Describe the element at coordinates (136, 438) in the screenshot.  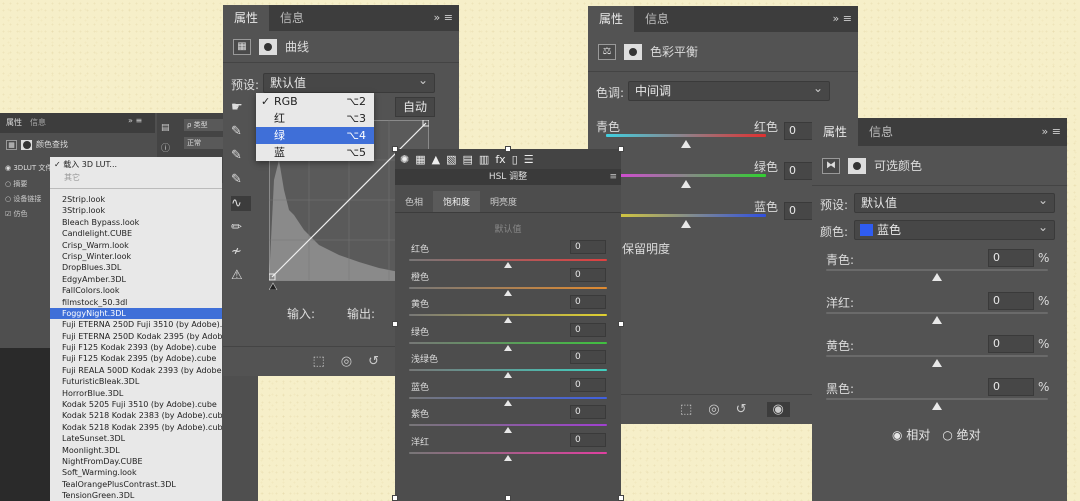
I see `lut-menu-item: LateSunset.3DL` at that location.